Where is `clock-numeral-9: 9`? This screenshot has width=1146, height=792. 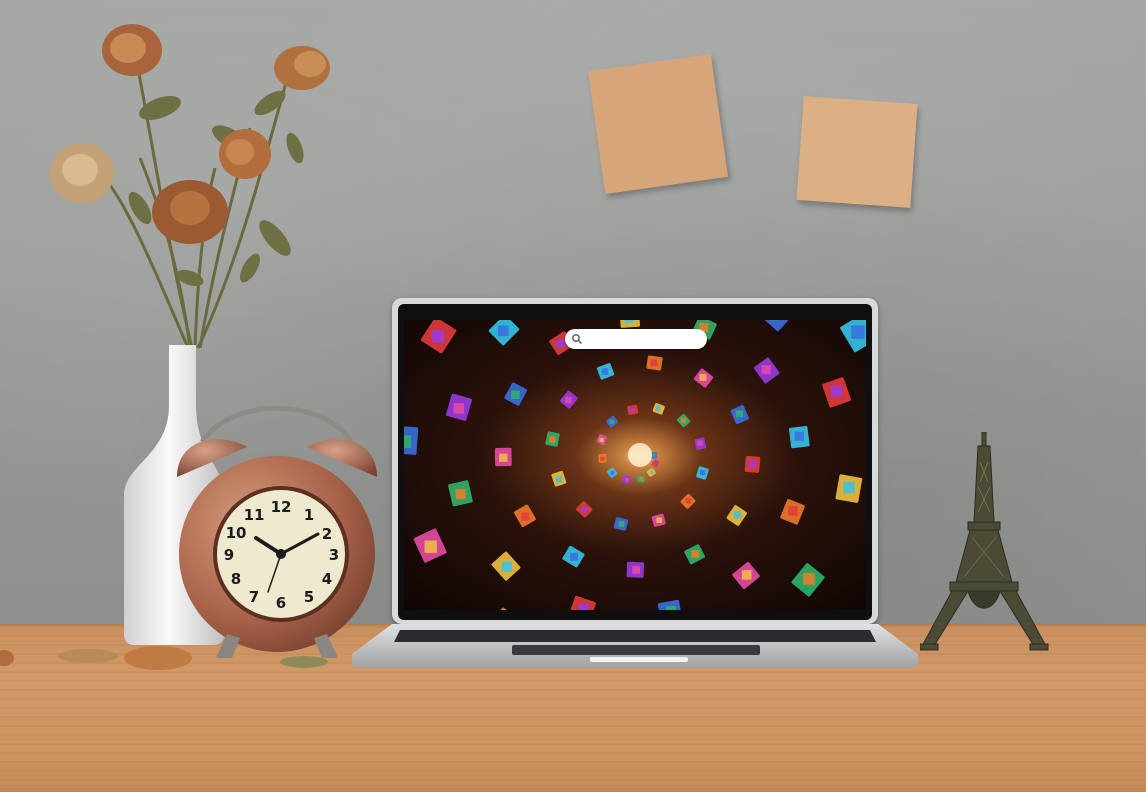 clock-numeral-9: 9 is located at coordinates (229, 555).